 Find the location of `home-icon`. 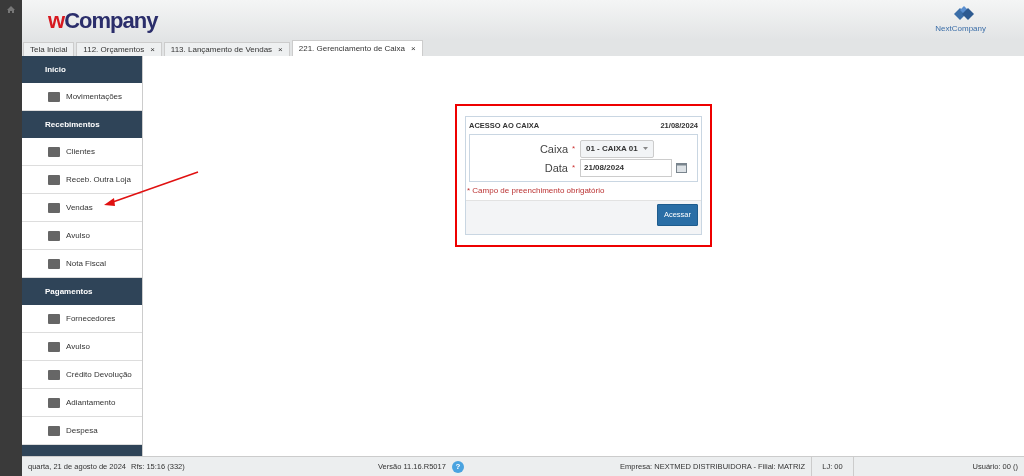

home-icon is located at coordinates (11, 9).